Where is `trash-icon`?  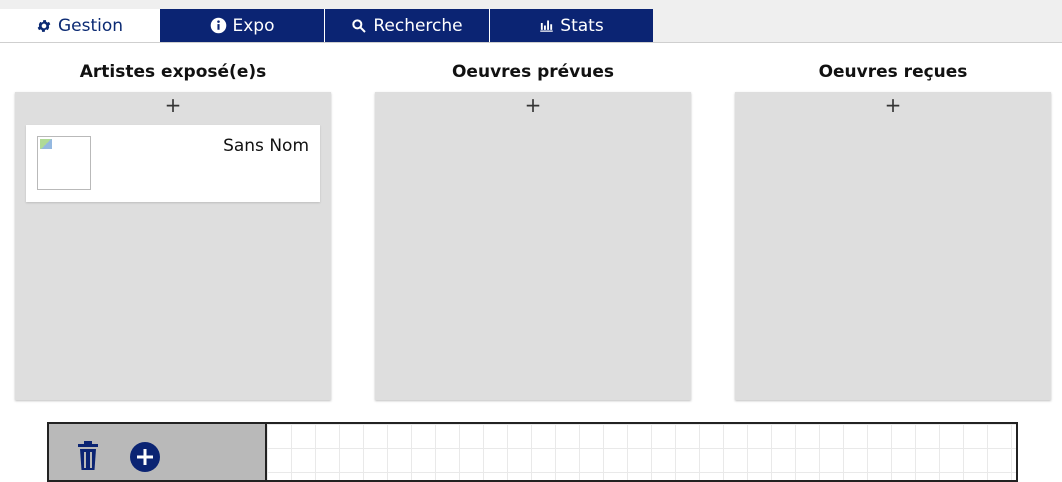 trash-icon is located at coordinates (88, 457).